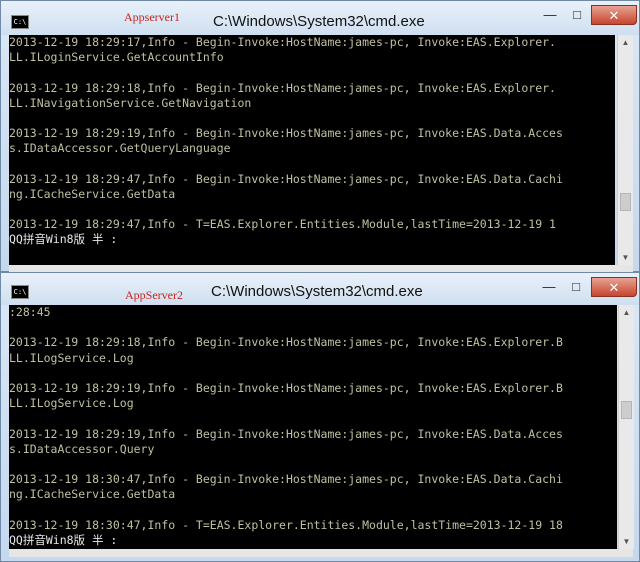 This screenshot has height=562, width=640. I want to click on horizontal-scrollbar, so click(321, 553).